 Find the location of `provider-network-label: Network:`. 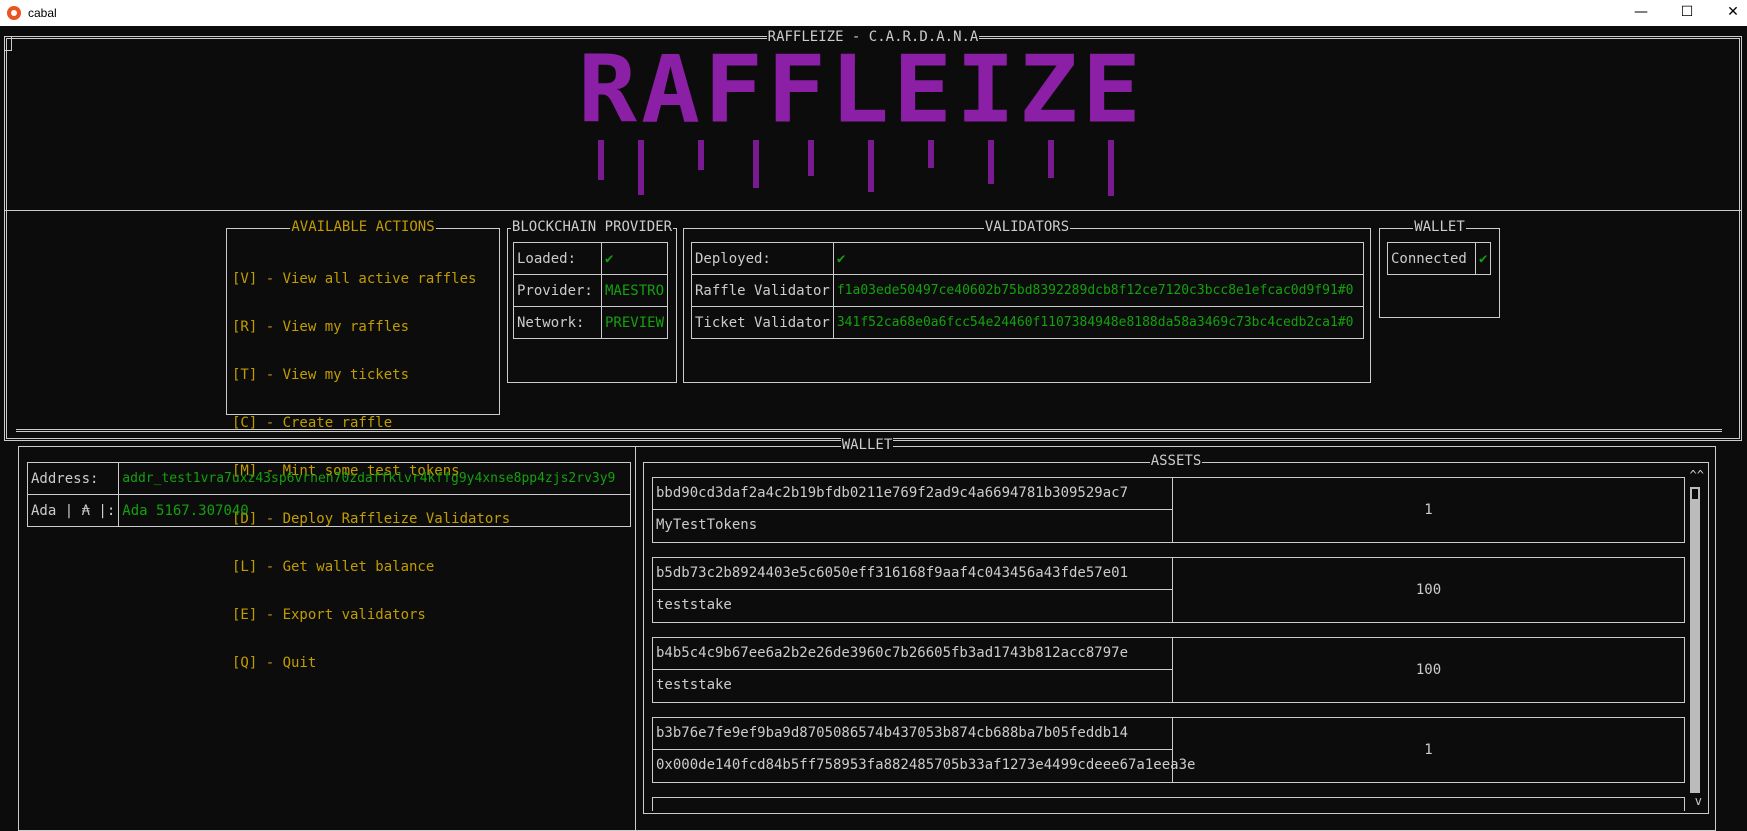

provider-network-label: Network: is located at coordinates (557, 322).